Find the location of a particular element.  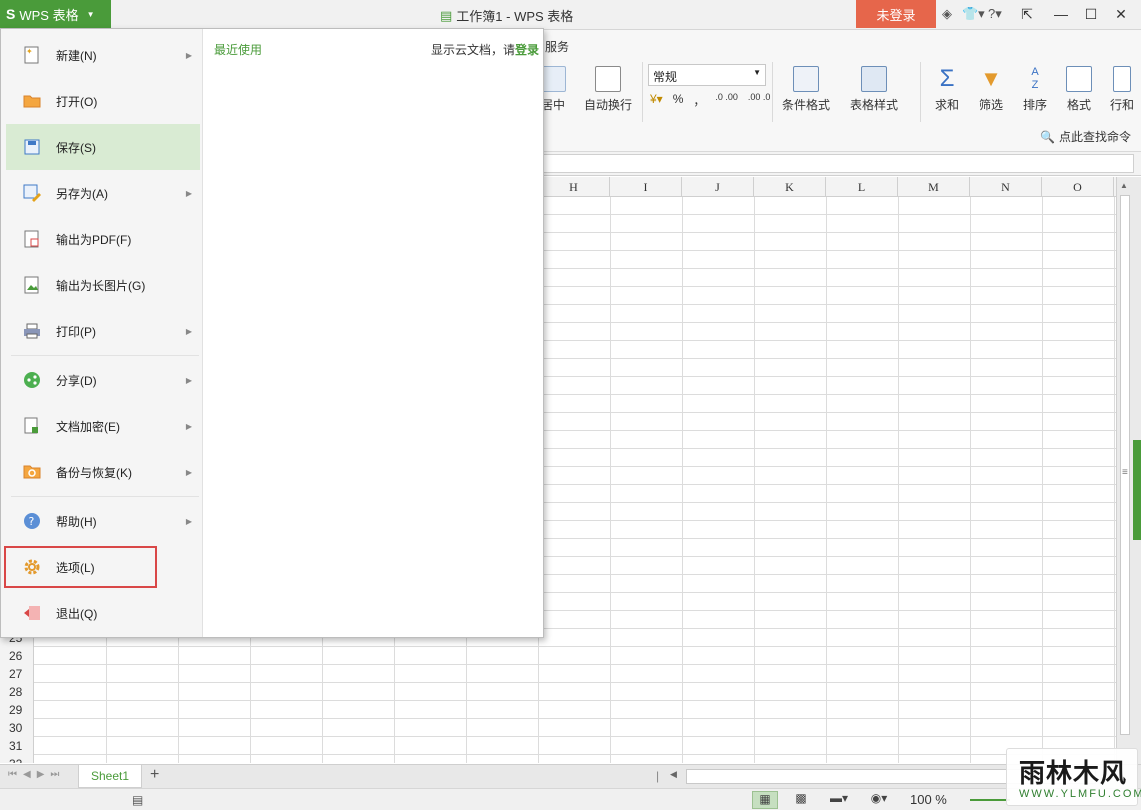

column-header: O is located at coordinates (1078, 187).